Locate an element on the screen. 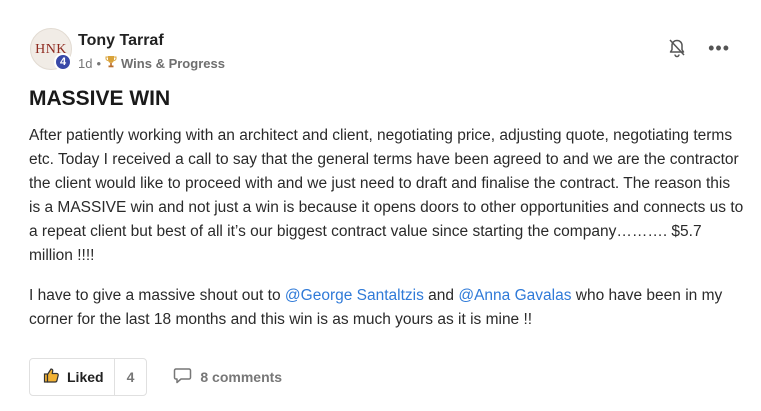 The width and height of the screenshot is (761, 411). paragraph-text: I have to give a massive shout out to is located at coordinates (157, 295).